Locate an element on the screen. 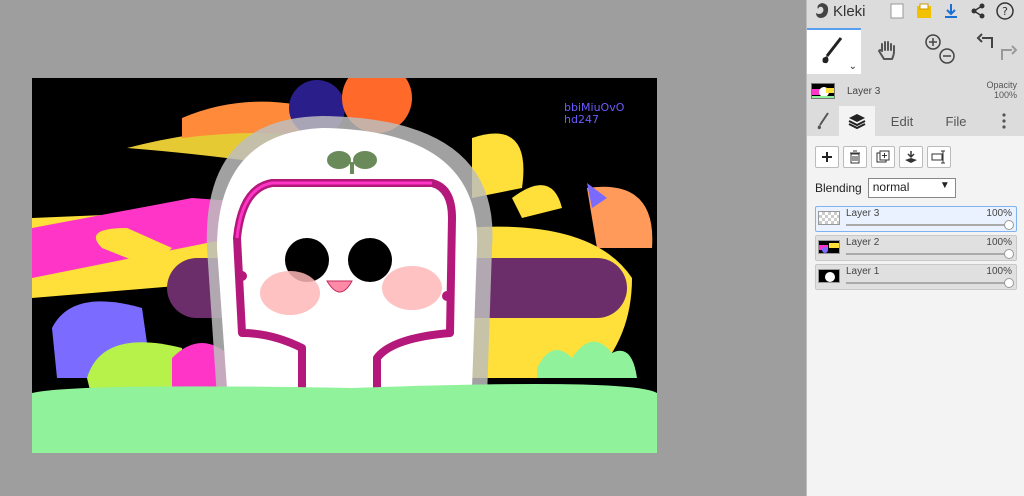 The image size is (1024, 496). rename-icon is located at coordinates (938, 157).